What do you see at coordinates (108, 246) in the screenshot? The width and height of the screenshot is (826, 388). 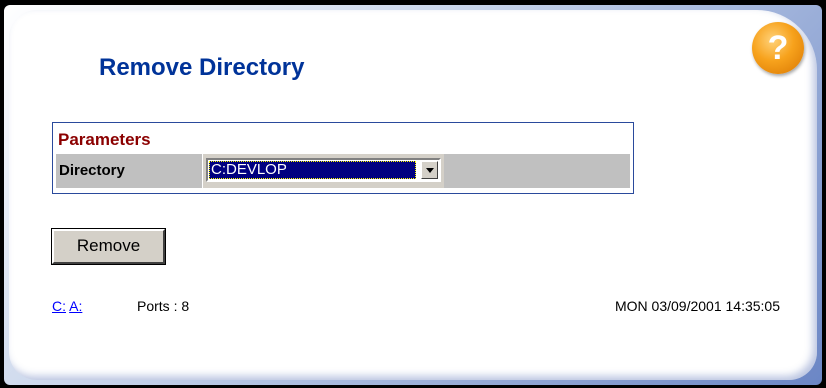 I see `remove-button: Remove` at bounding box center [108, 246].